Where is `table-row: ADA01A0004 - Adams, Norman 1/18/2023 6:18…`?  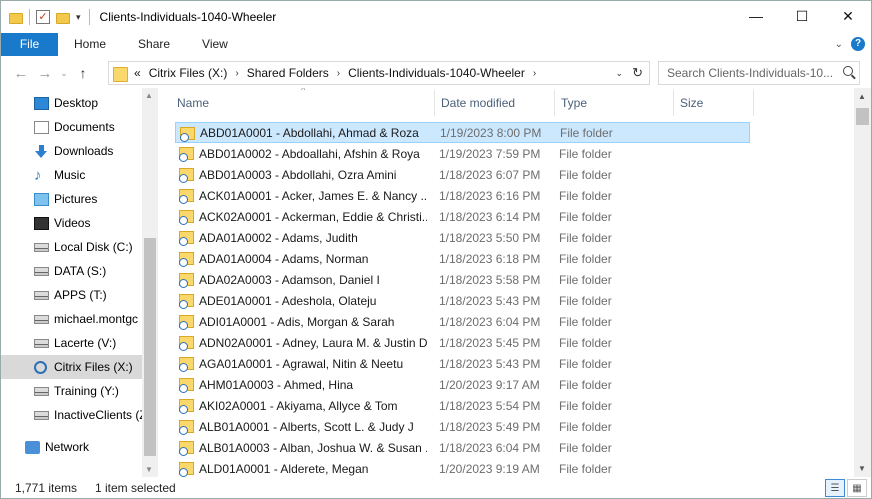 table-row: ADA01A0004 - Adams, Norman 1/18/2023 6:18… is located at coordinates (462, 258).